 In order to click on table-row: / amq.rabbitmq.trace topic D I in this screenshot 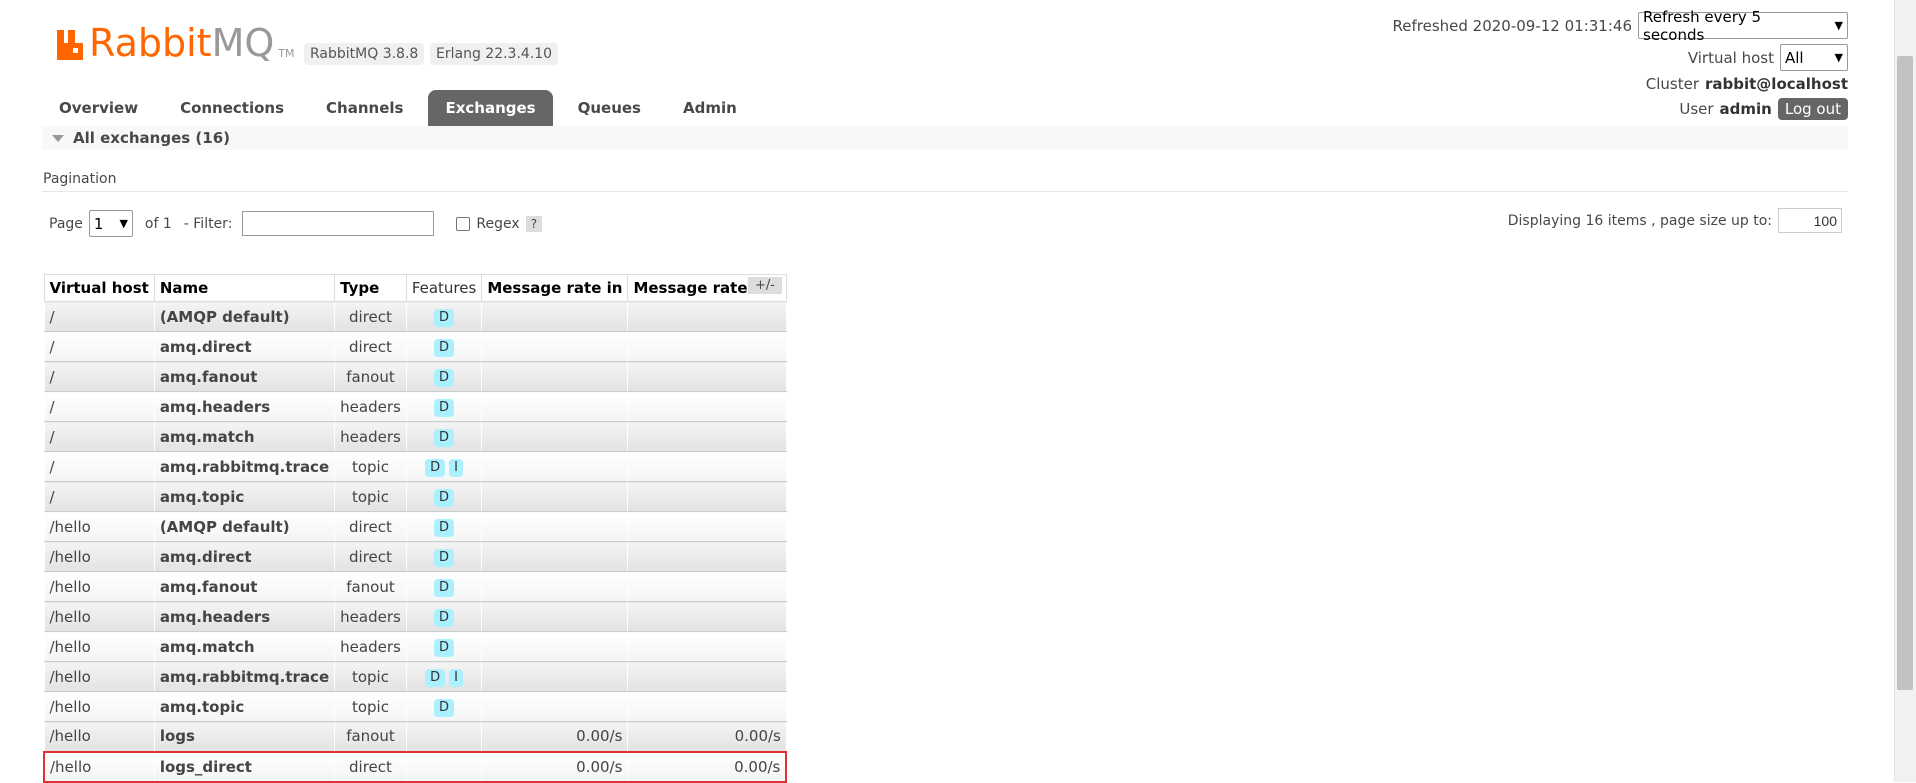, I will do `click(415, 466)`.